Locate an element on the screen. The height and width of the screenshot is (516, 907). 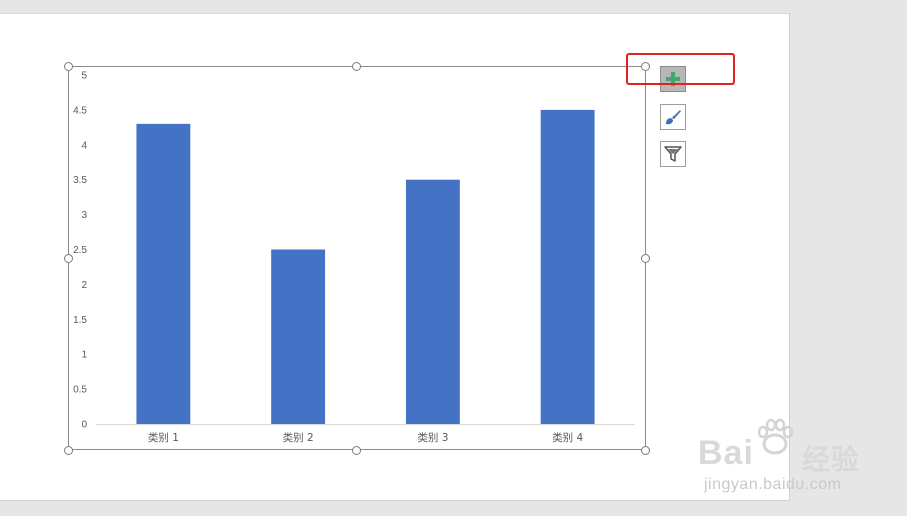
y-tick-label: 4.5 is located at coordinates (80, 110).